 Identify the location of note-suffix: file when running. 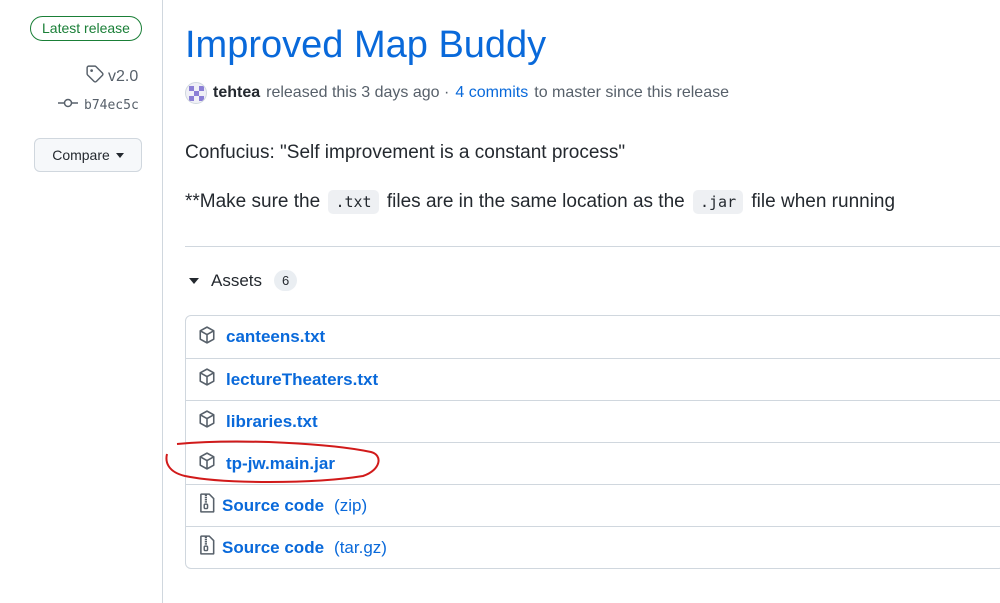
(823, 201).